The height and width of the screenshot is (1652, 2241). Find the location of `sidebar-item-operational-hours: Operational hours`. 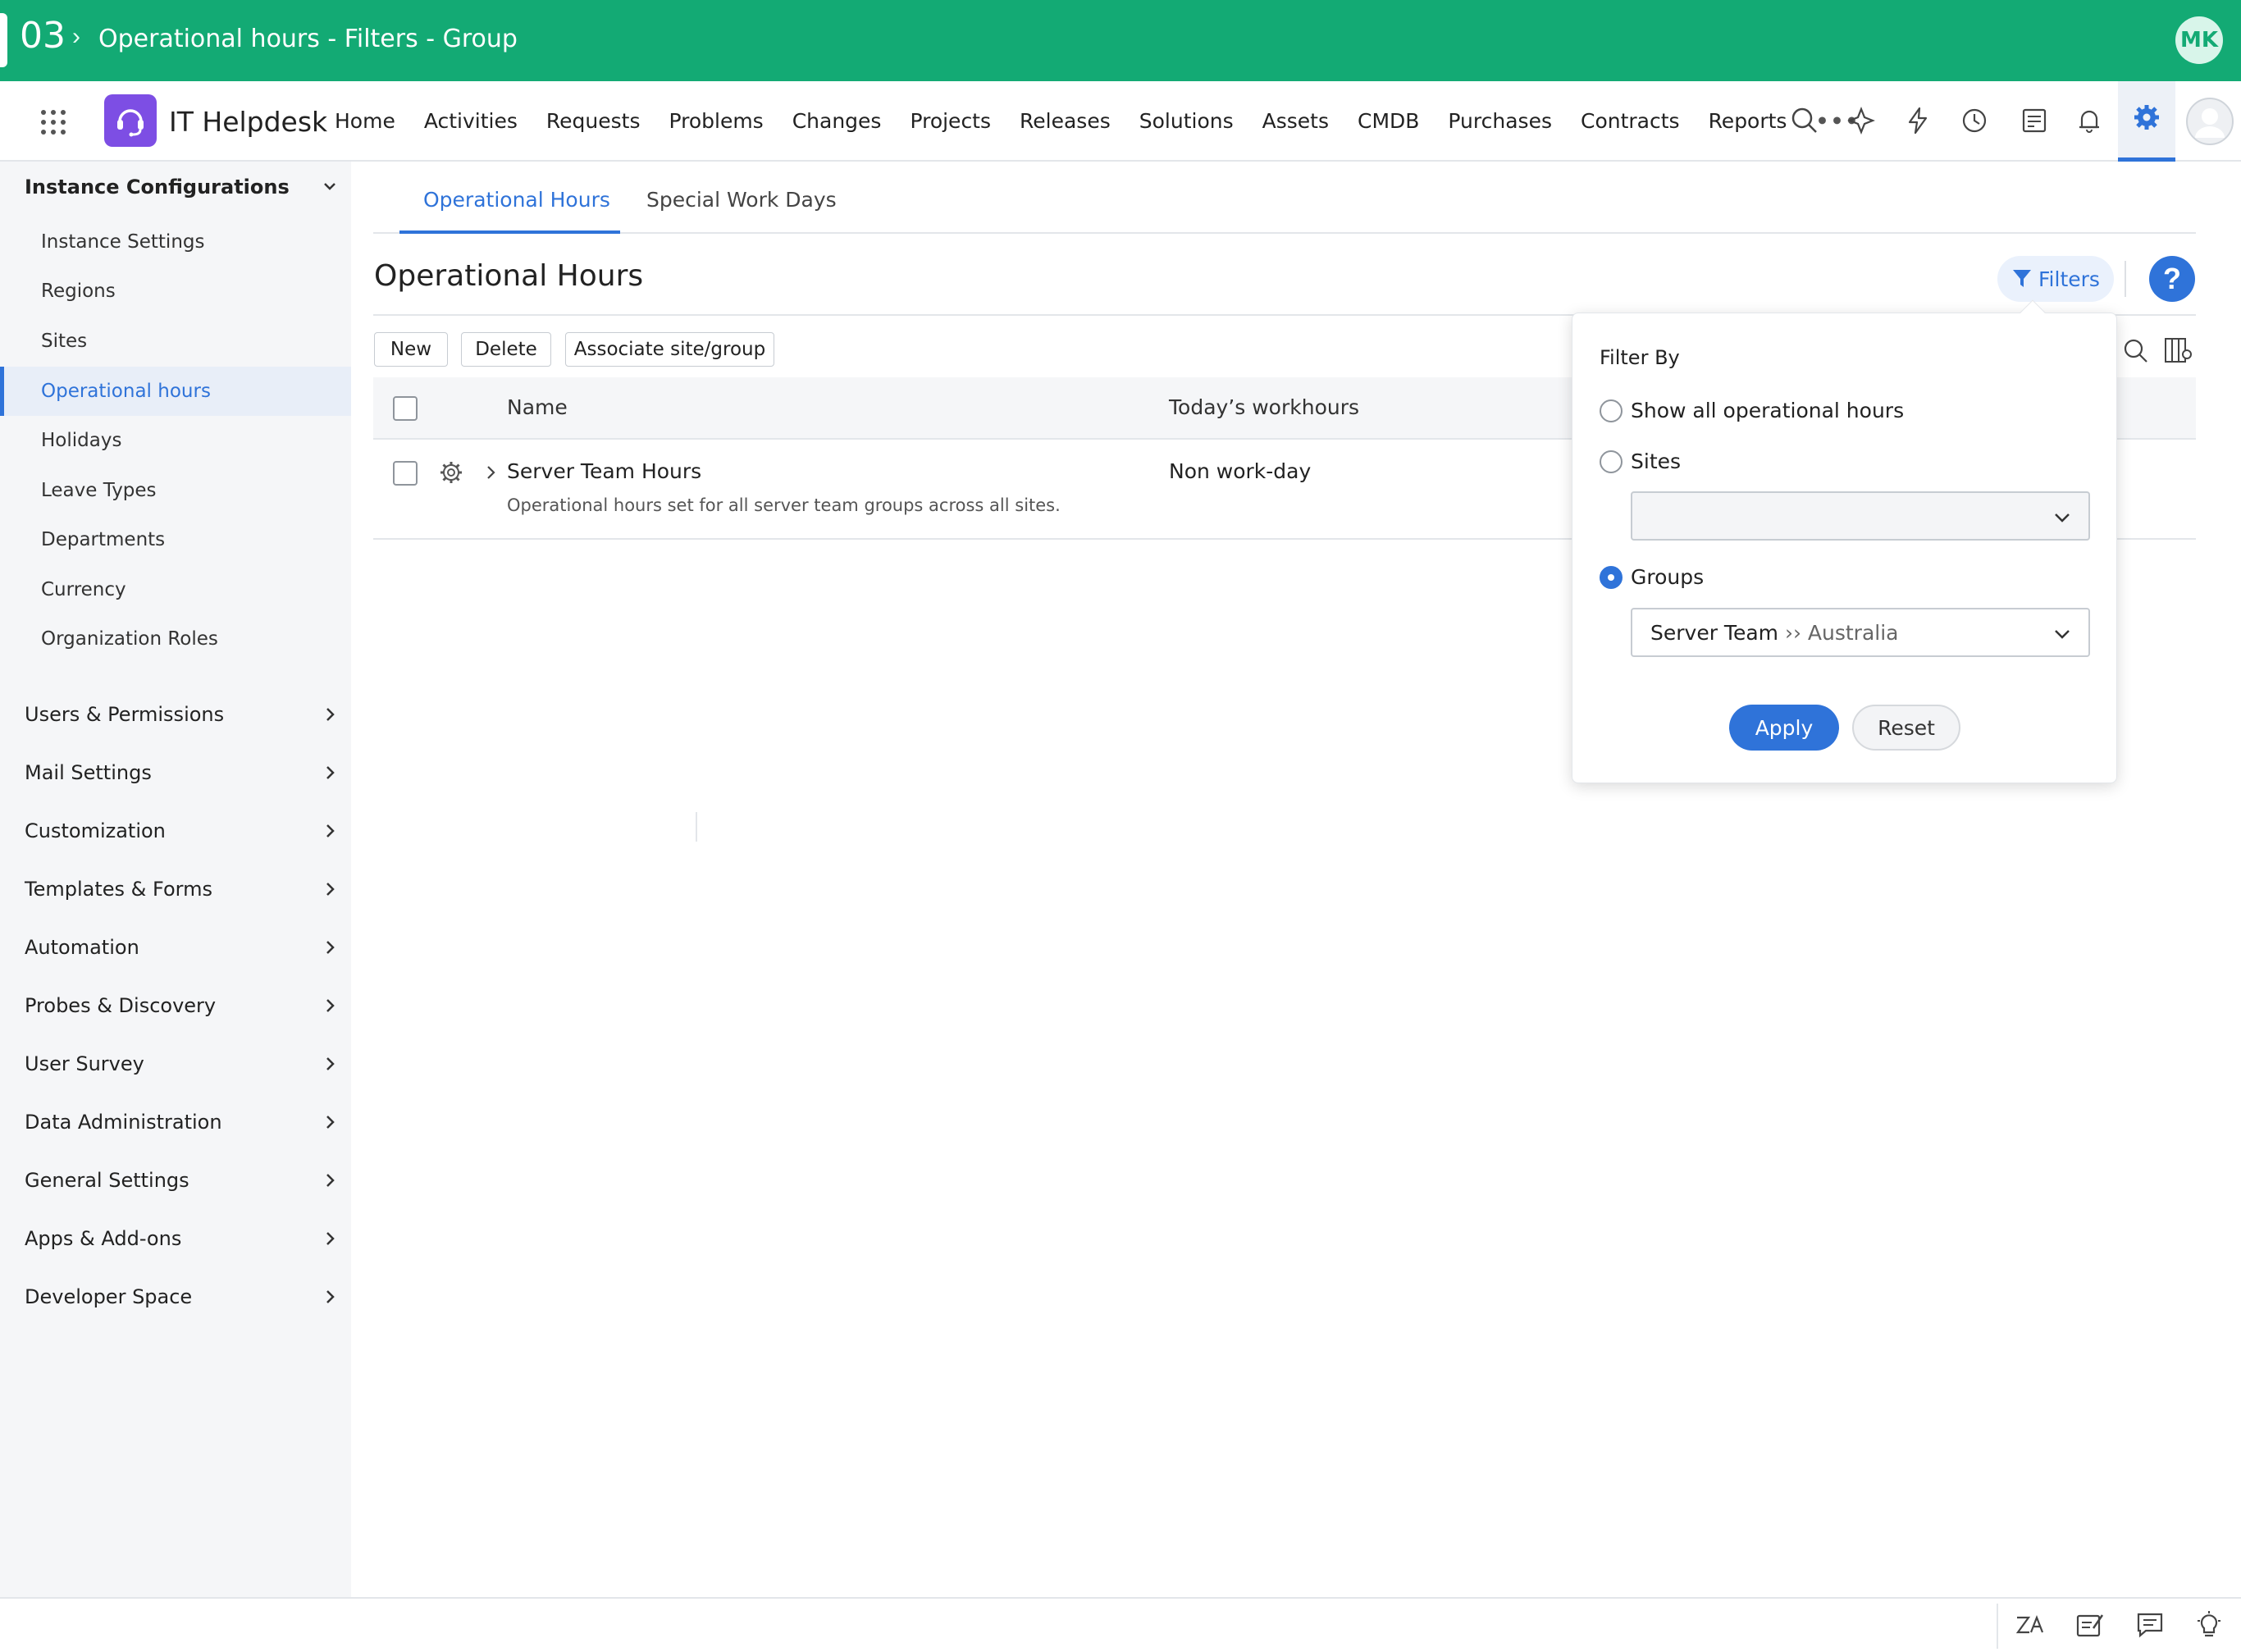

sidebar-item-operational-hours: Operational hours is located at coordinates (175, 391).